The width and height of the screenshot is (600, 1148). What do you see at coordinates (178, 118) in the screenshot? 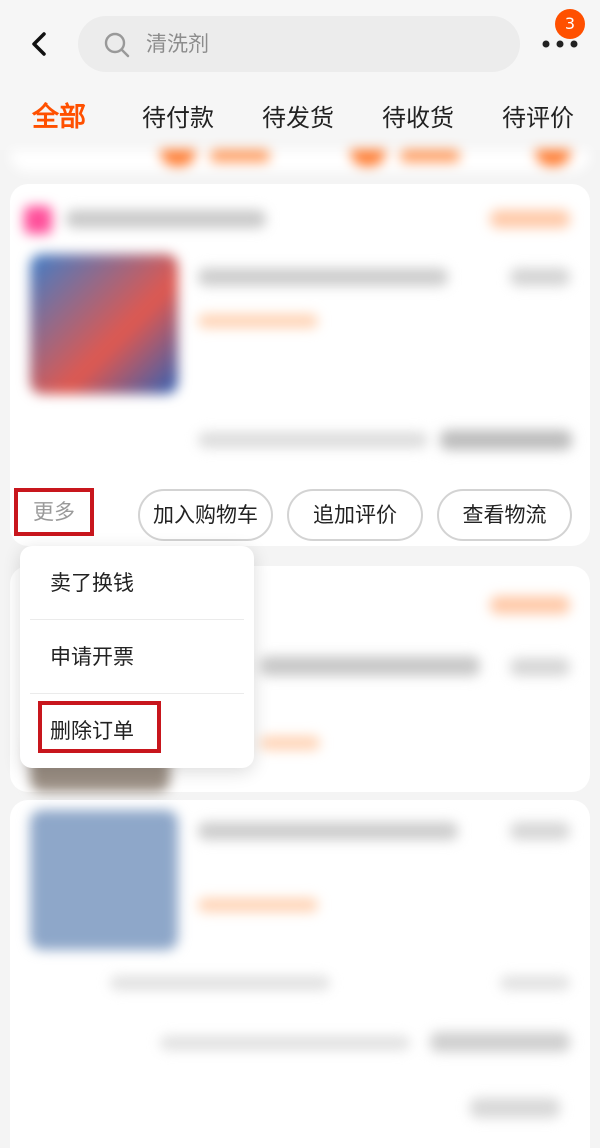
I see `tab-pending-payment: 待付款` at bounding box center [178, 118].